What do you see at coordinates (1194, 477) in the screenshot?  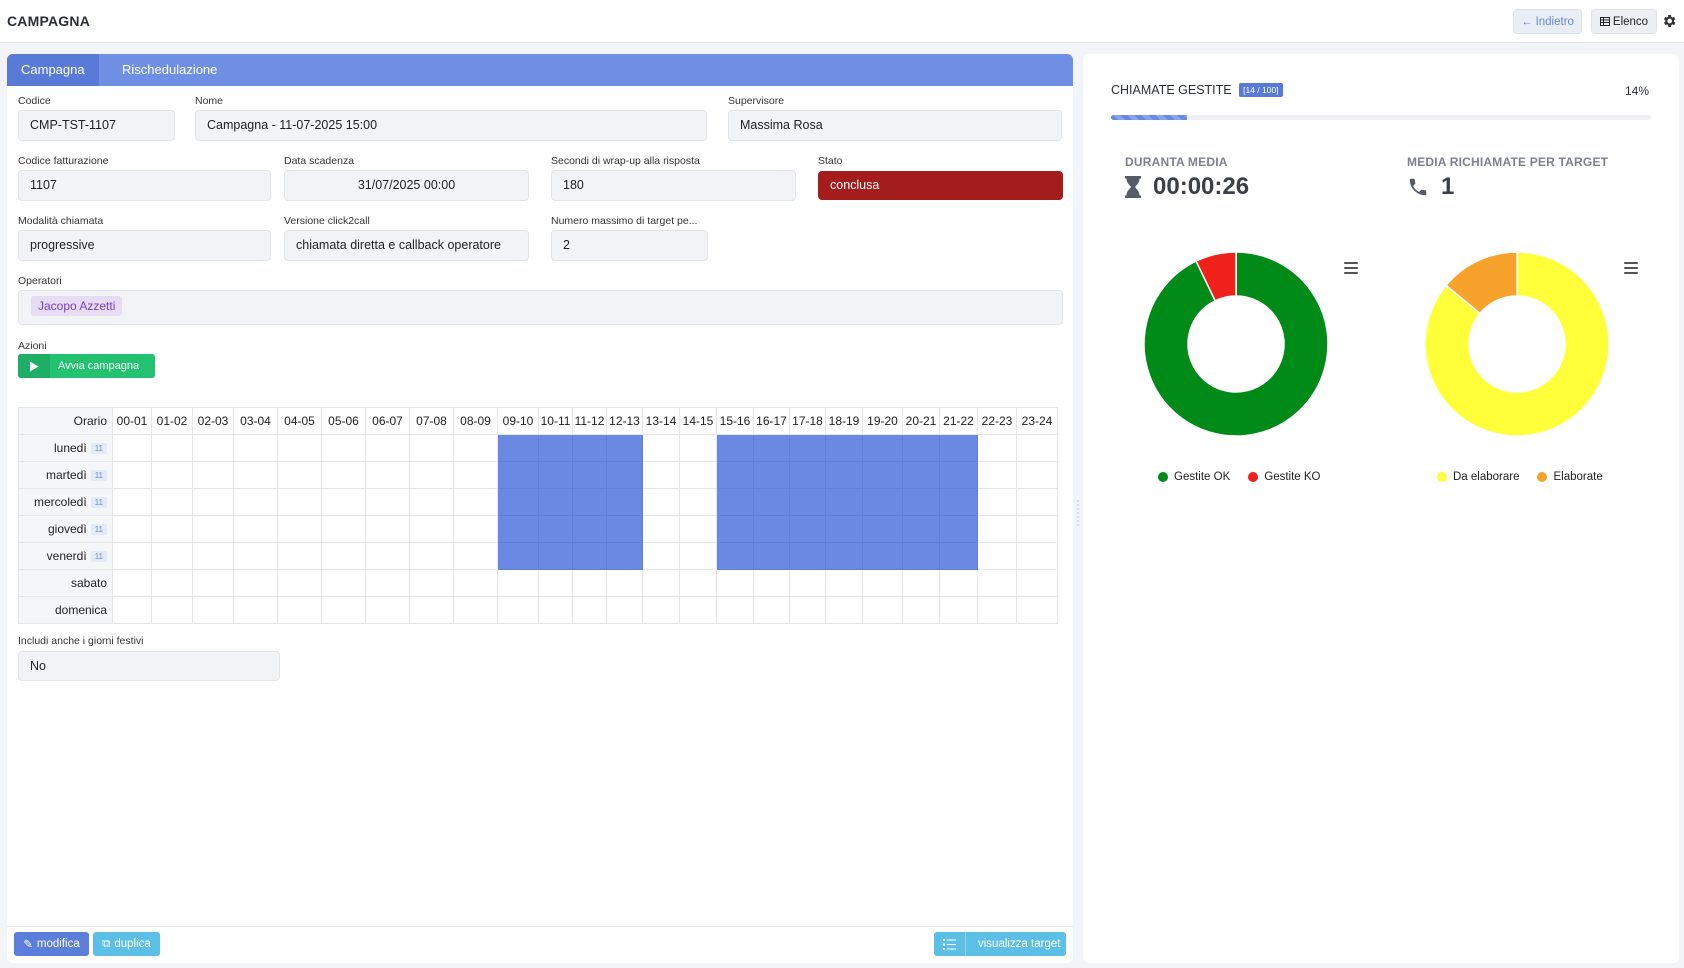 I see `legend-item: Gestite OK` at bounding box center [1194, 477].